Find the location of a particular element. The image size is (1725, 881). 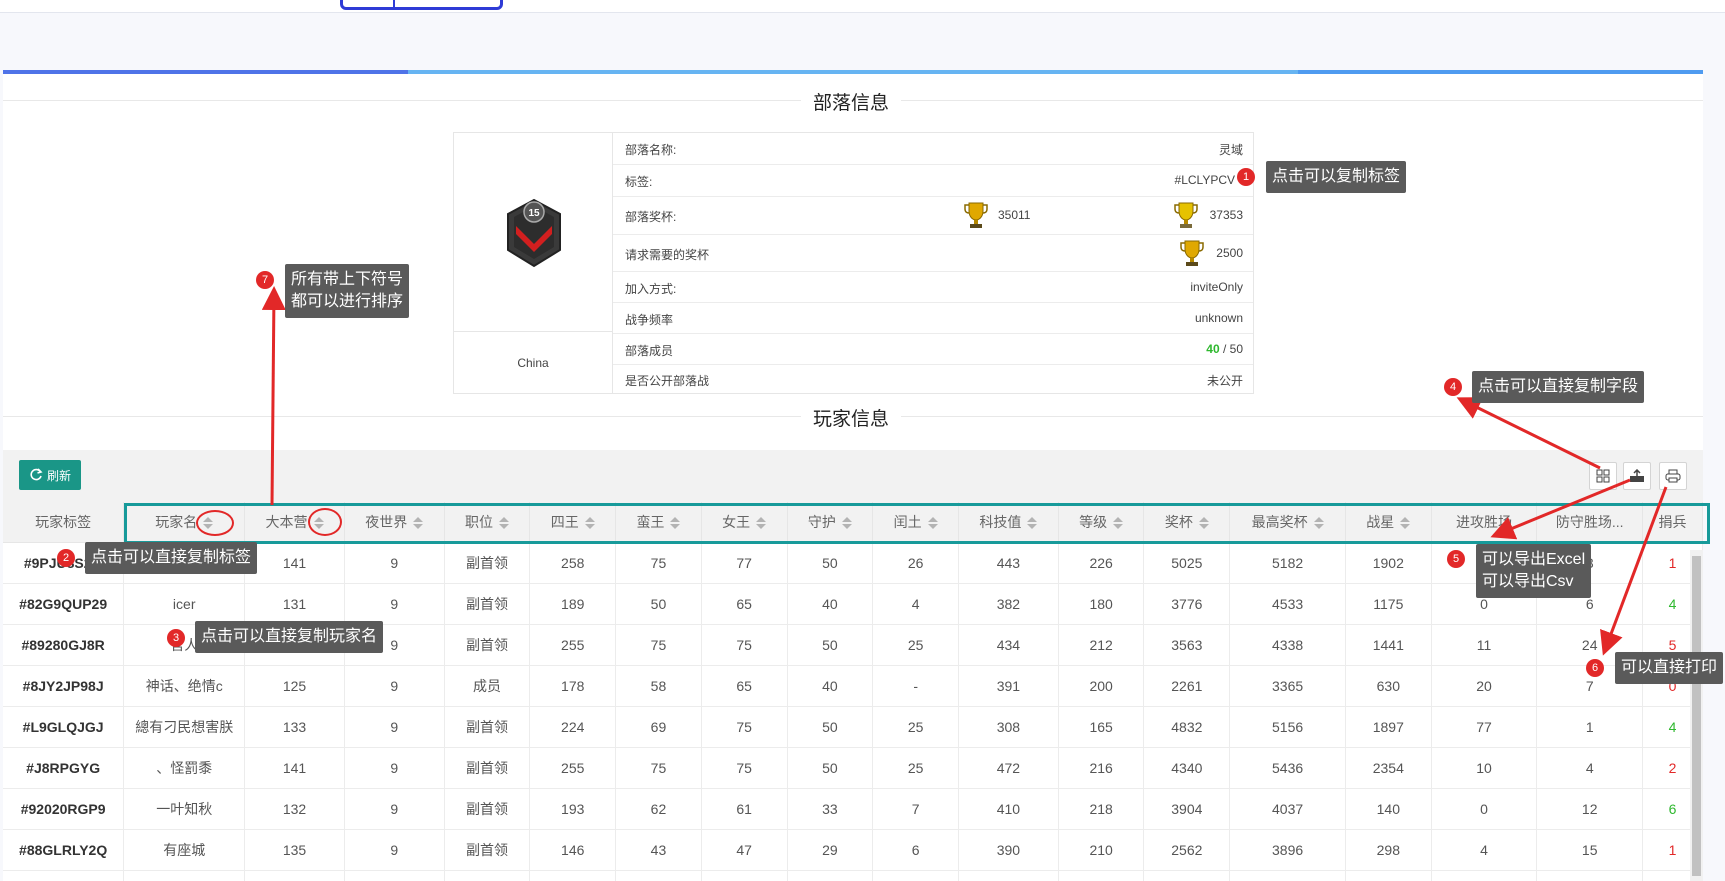

annotation-tooltip: 可以直接打印 is located at coordinates (1669, 668).